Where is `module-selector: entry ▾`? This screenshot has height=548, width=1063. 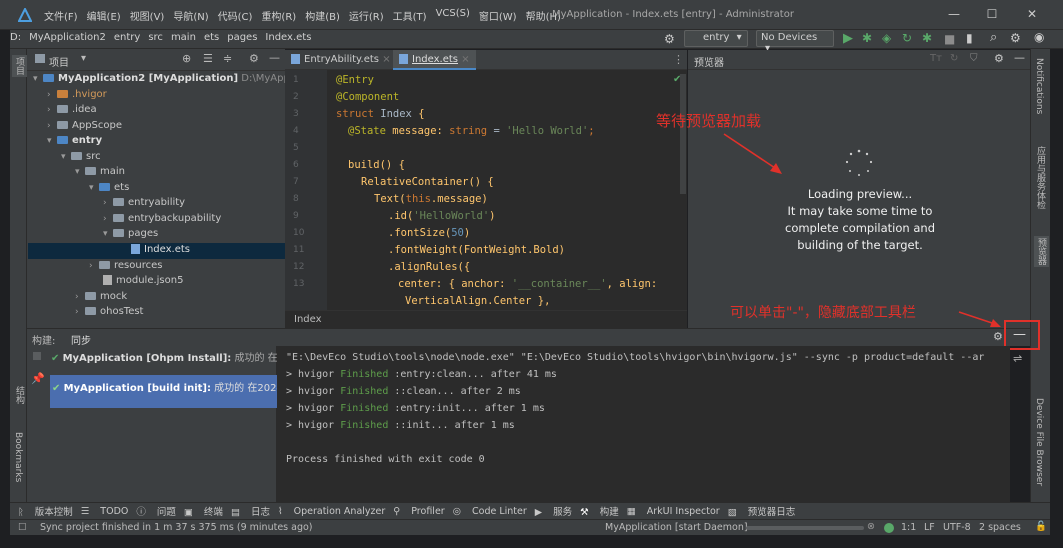
module-selector: entry ▾ is located at coordinates (716, 38).